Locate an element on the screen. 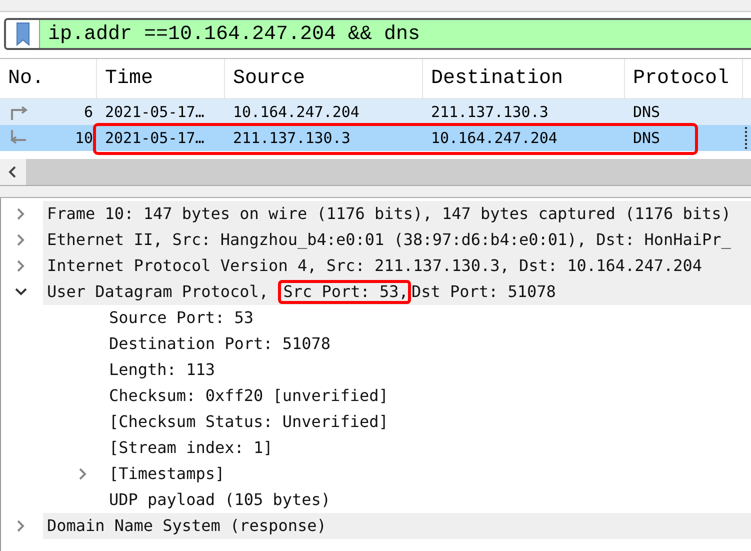  focus-marker is located at coordinates (747, 138).